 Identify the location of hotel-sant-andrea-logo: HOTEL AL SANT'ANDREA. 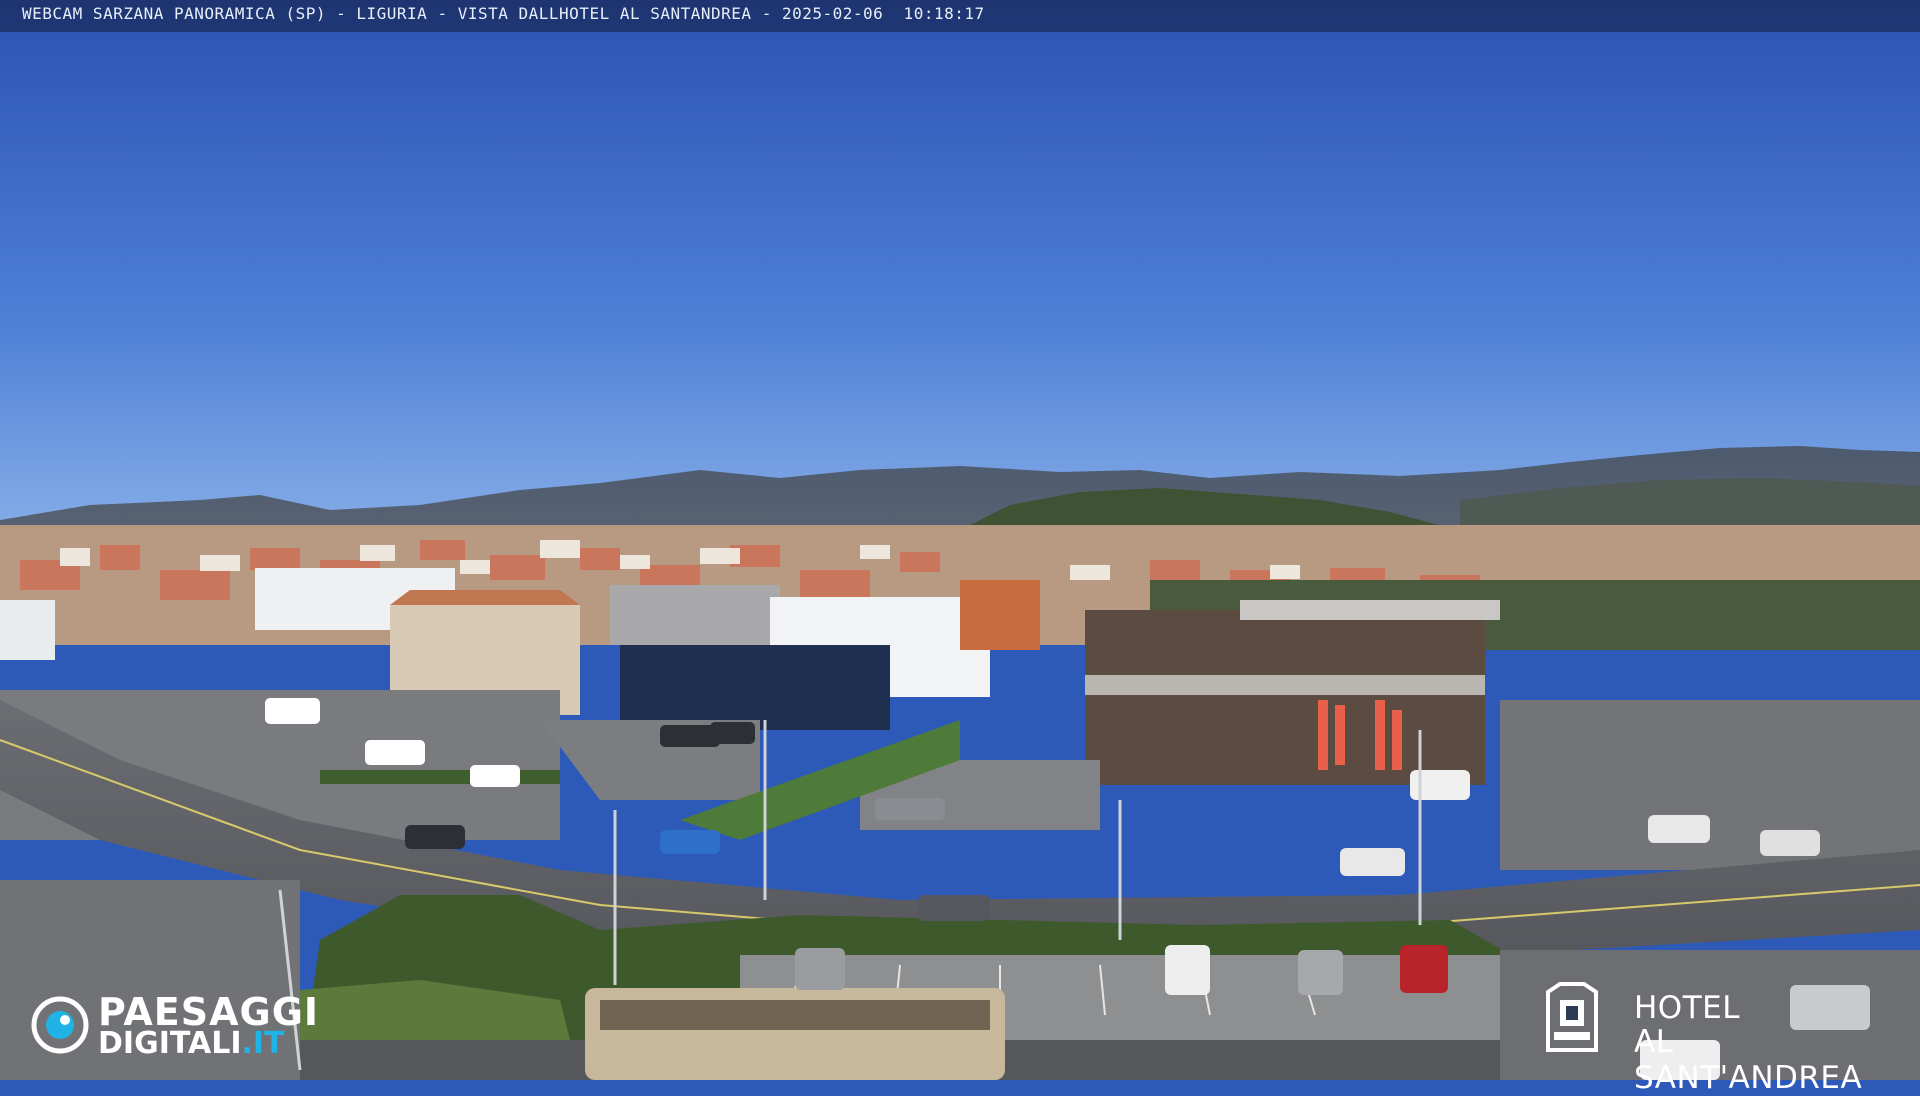
(1725, 1037).